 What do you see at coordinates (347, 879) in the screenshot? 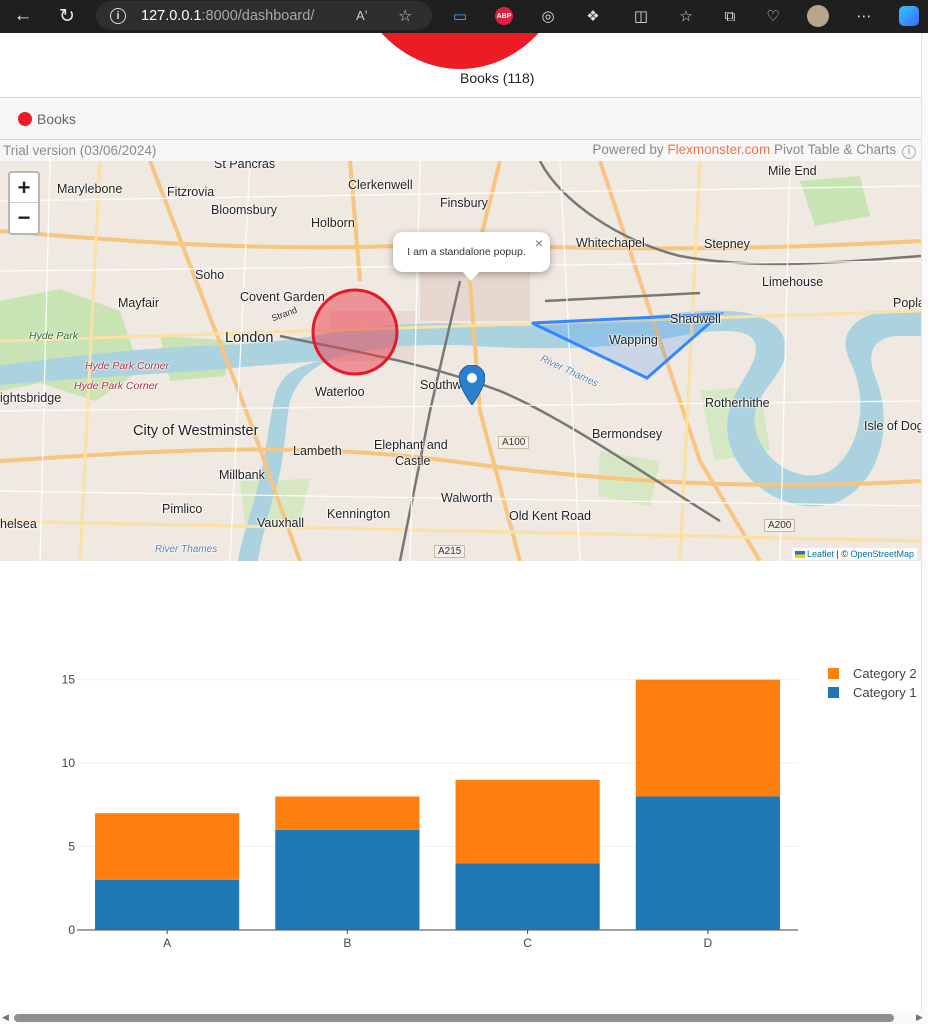
I see `bar-category-1-B` at bounding box center [347, 879].